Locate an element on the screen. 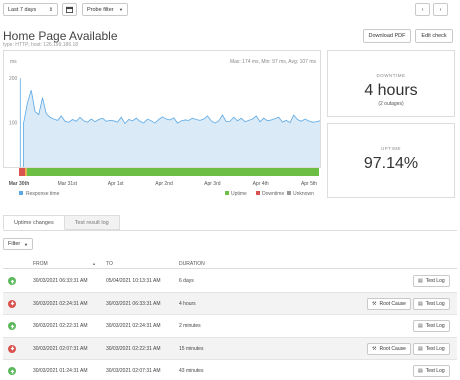 This screenshot has width=460, height=380. x-tick-label: Apr 2nd is located at coordinates (164, 184).